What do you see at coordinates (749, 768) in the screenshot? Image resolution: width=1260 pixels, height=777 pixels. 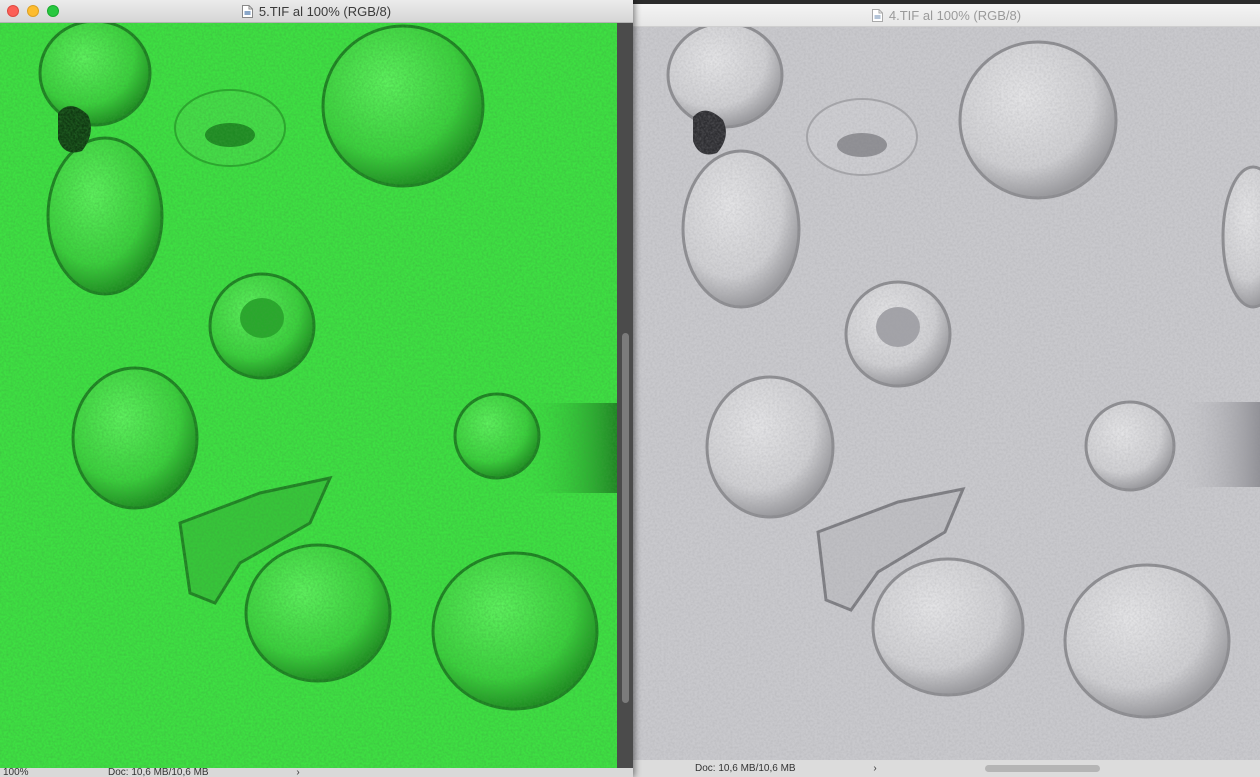 I see `right-doc-info: Doc: 10,6 MB/10,6 MB` at bounding box center [749, 768].